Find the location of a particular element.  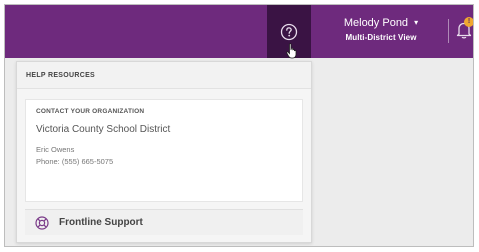

topbar-divider is located at coordinates (448, 31).